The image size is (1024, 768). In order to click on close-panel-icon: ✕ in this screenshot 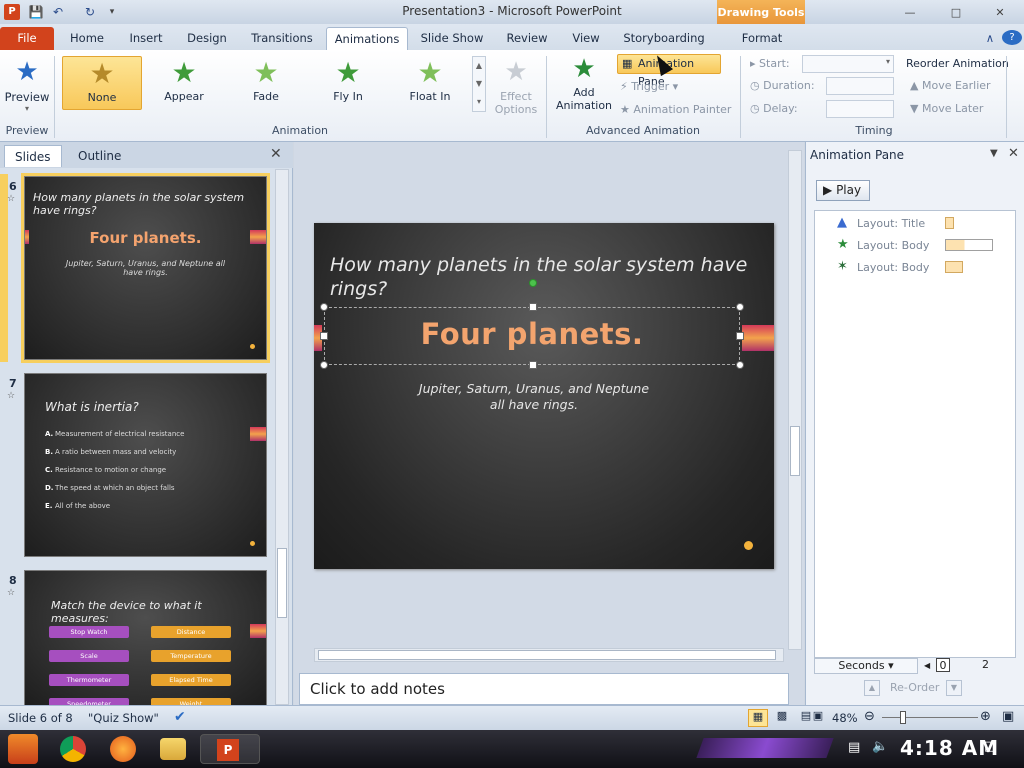, I will do `click(276, 154)`.